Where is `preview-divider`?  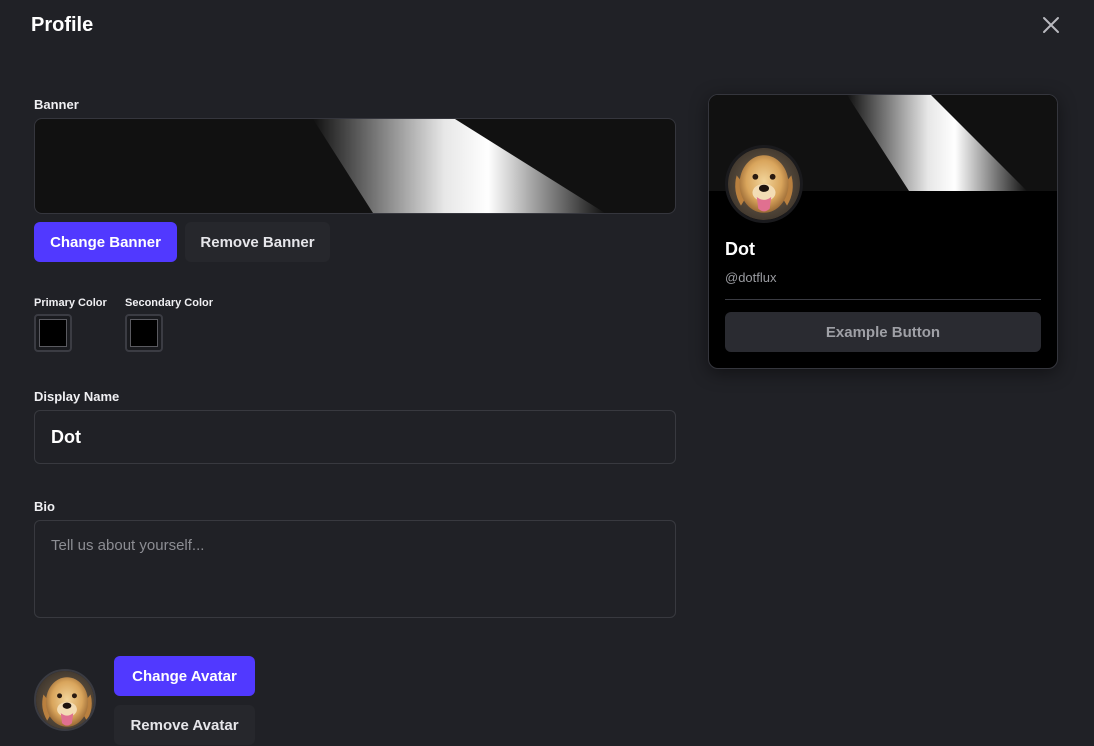
preview-divider is located at coordinates (883, 299).